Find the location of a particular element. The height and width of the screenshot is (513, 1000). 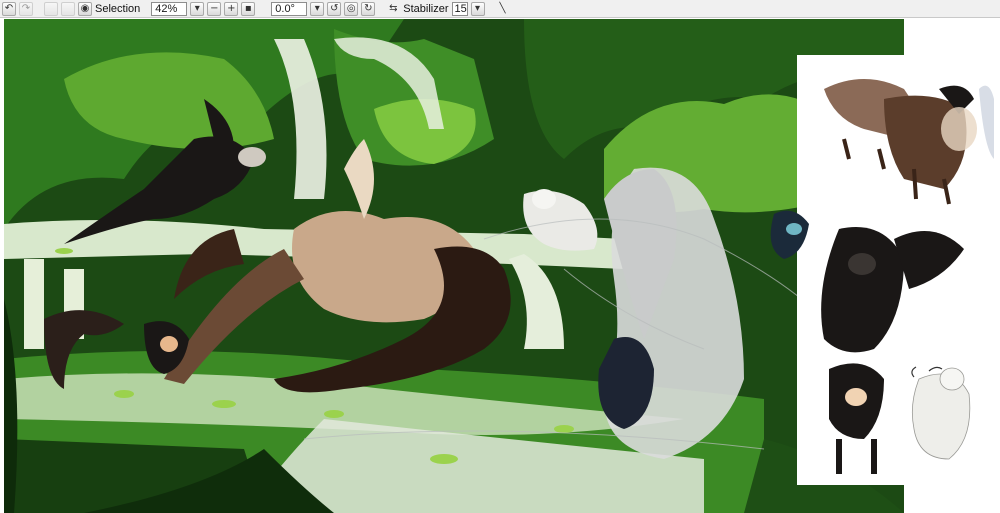

rotate-right-icon: ↻ is located at coordinates (368, 8).